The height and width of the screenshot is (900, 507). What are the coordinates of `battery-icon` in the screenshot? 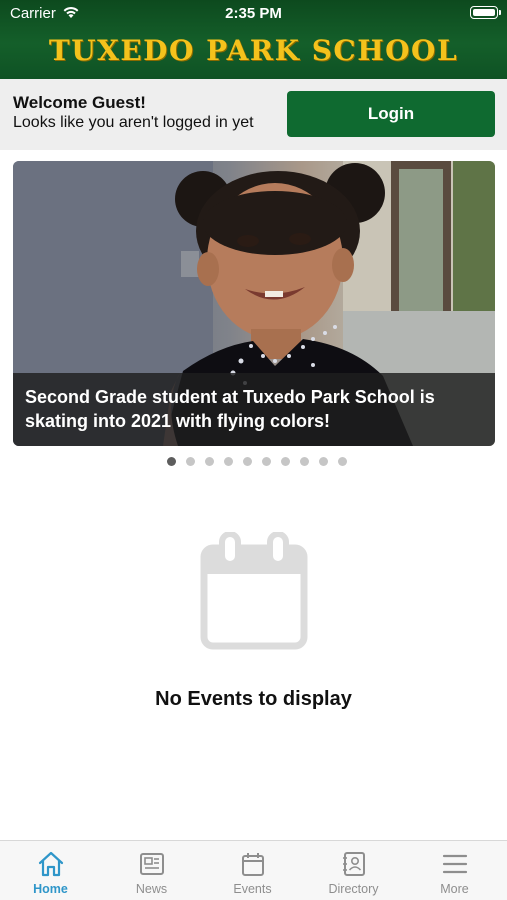 It's located at (485, 12).